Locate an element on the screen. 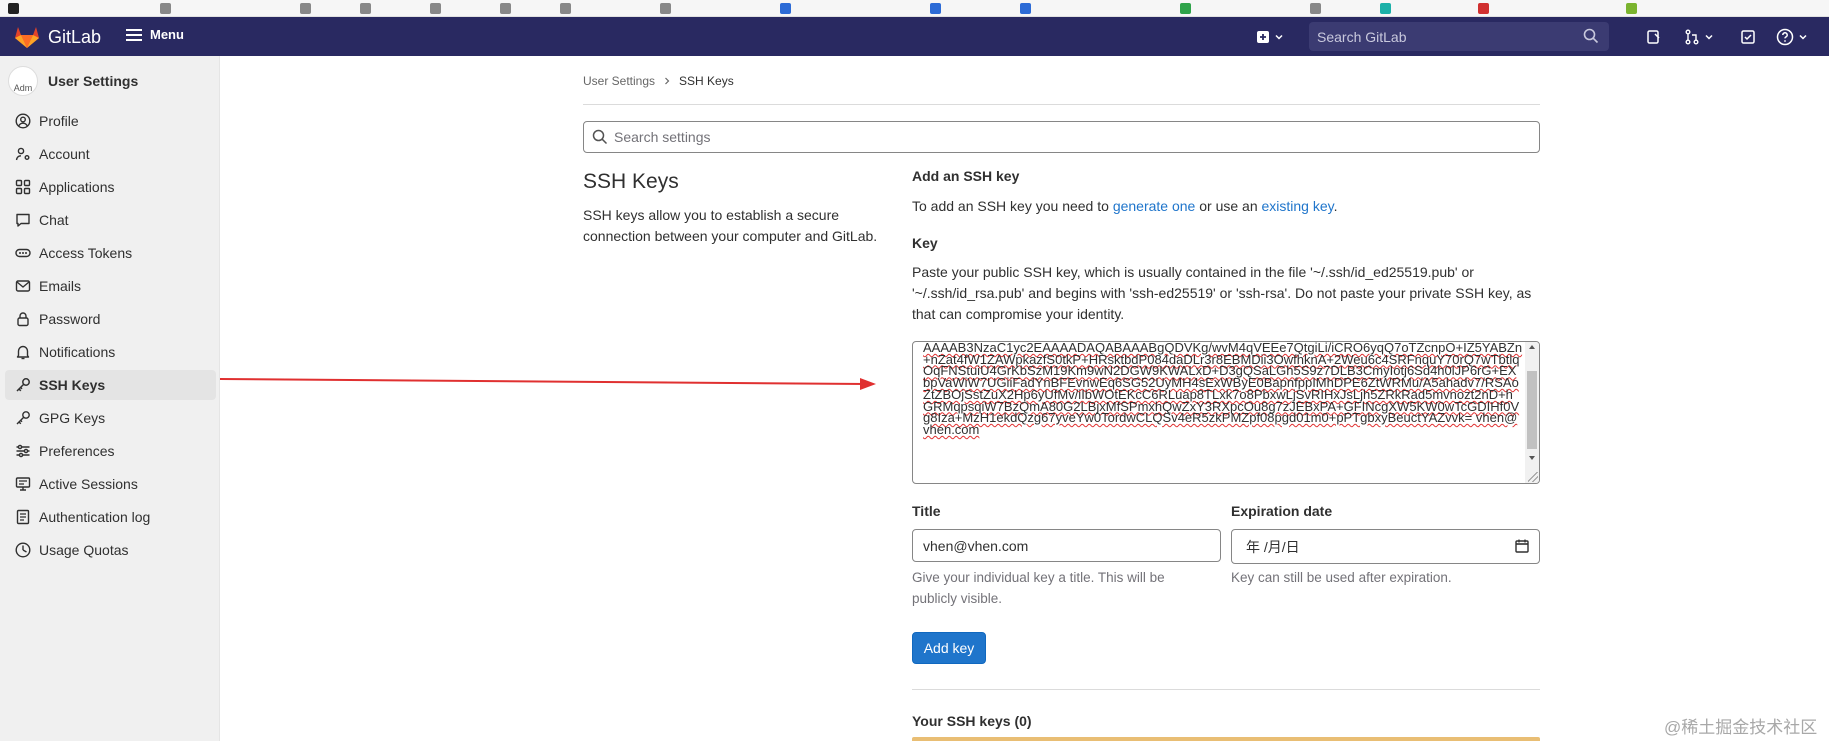  help-button is located at coordinates (1792, 37).